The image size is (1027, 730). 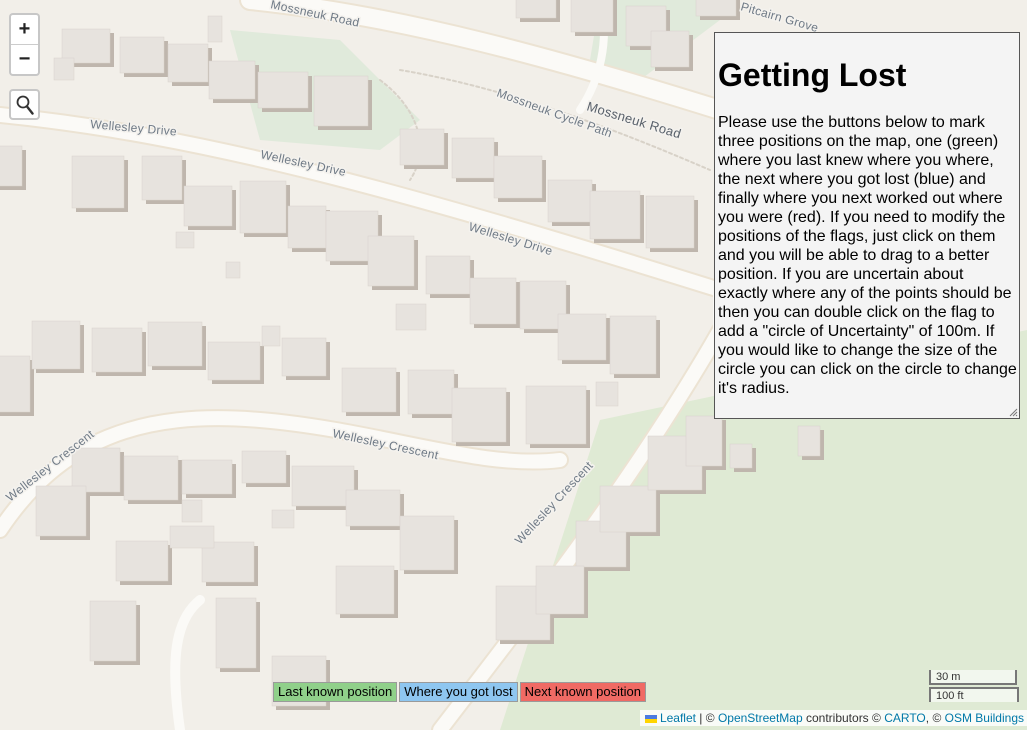 I want to click on ukraine-flag-icon, so click(x=650, y=719).